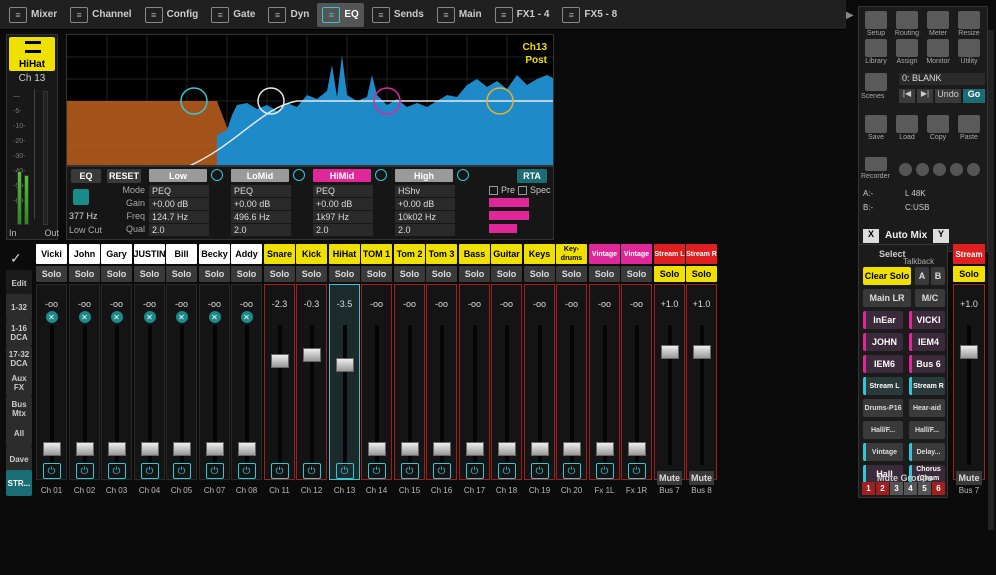  I want to click on tab-fx1-4: ≡ FX1 - 4, so click(522, 15).